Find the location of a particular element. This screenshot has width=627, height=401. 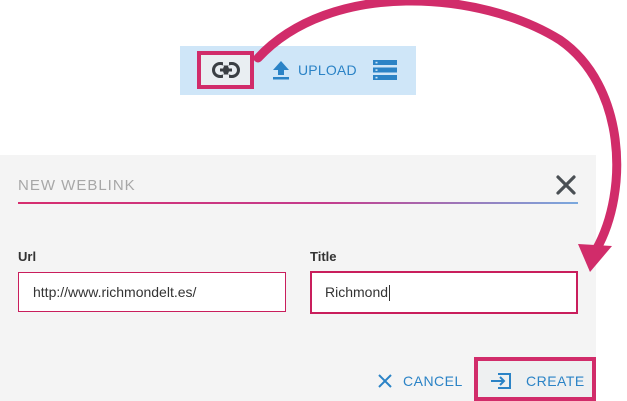

title-label: Title is located at coordinates (323, 256).